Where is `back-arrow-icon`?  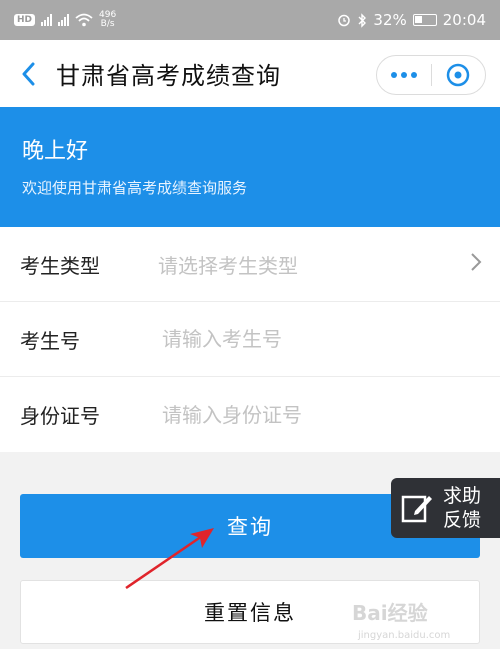
back-arrow-icon is located at coordinates (28, 73).